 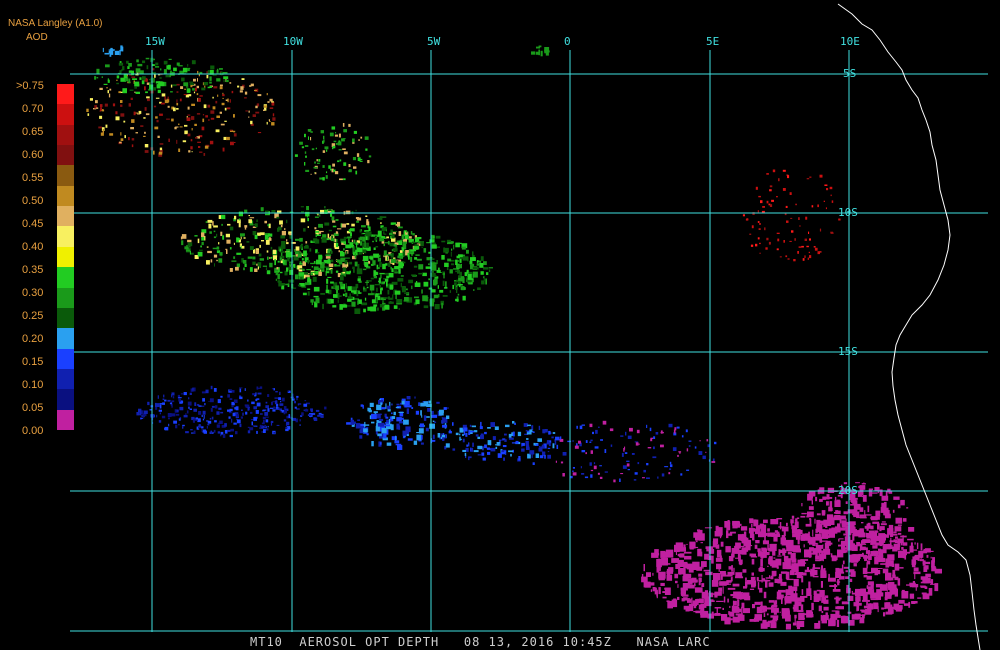 I want to click on legend-label: 0.40, so click(x=33, y=247).